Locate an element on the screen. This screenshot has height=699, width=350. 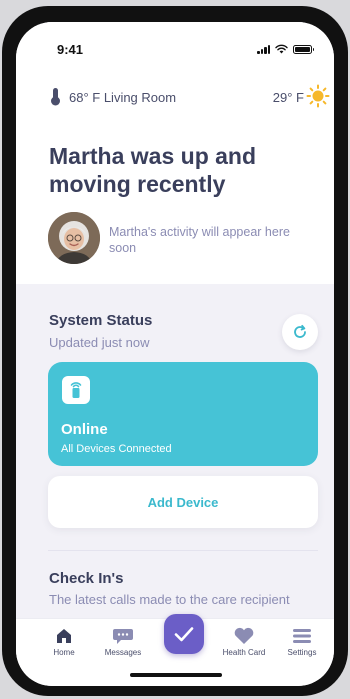
sun-icon is located at coordinates (318, 96).